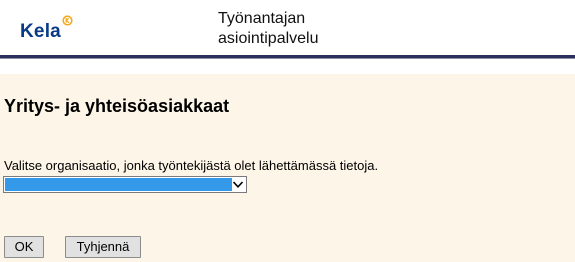 The image size is (575, 262). What do you see at coordinates (40, 31) in the screenshot?
I see `logo-text: Kela` at bounding box center [40, 31].